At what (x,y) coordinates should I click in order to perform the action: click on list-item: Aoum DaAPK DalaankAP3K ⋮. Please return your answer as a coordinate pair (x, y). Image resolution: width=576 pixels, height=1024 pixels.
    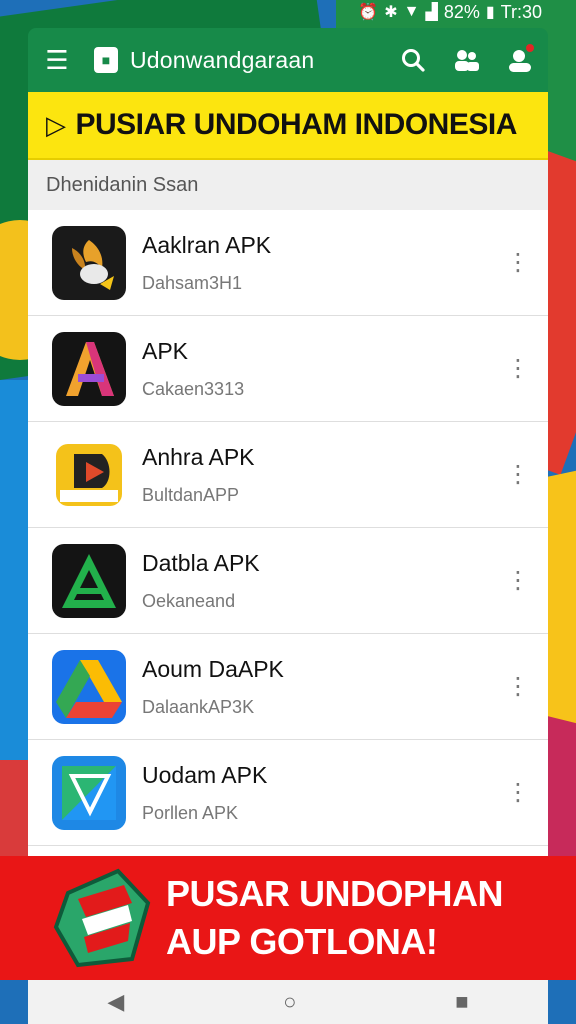
    Looking at the image, I should click on (288, 687).